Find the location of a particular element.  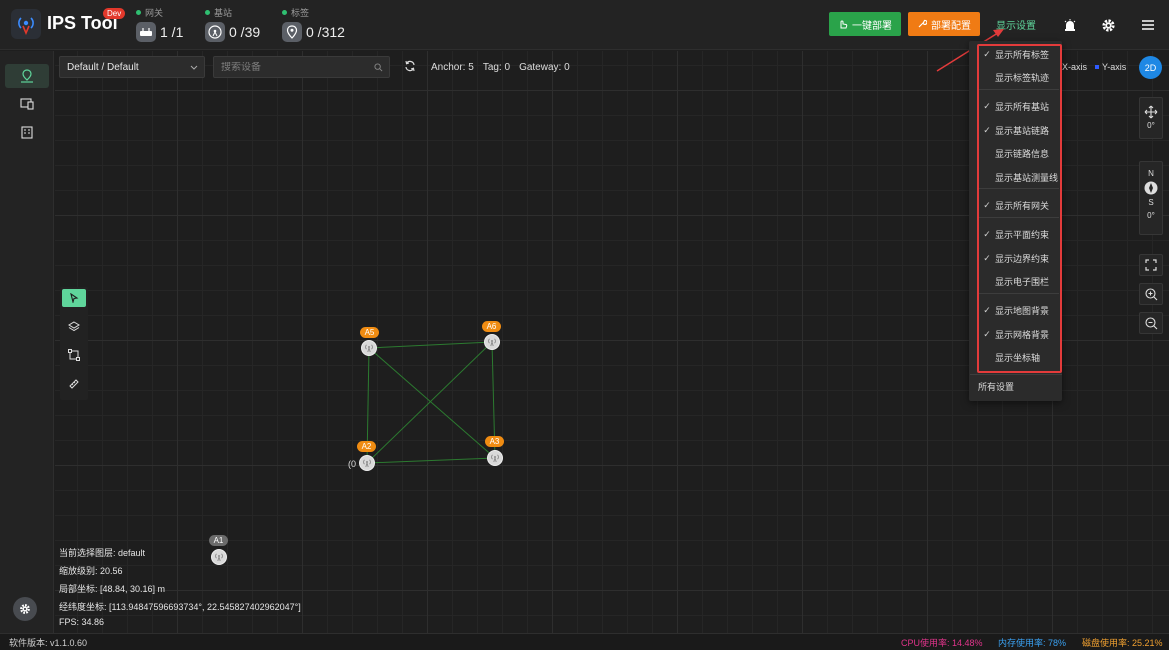

dropdown-divider is located at coordinates (1016, 374).